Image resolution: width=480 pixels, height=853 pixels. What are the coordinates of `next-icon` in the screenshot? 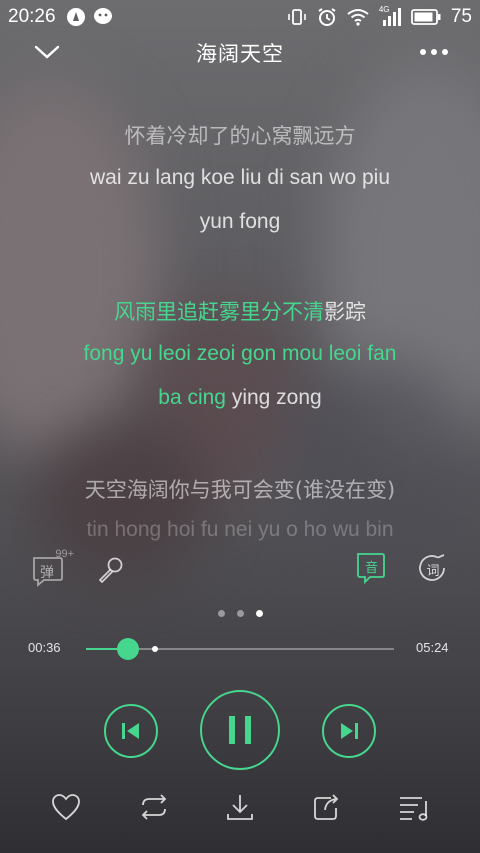 It's located at (349, 731).